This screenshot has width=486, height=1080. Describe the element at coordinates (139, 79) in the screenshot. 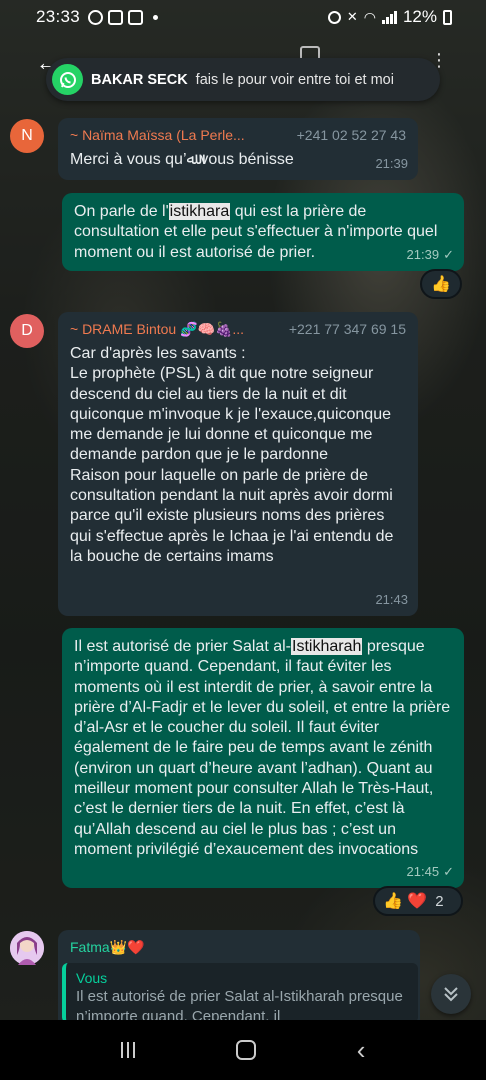

I see `notification-sender: BAKAR SECK` at that location.